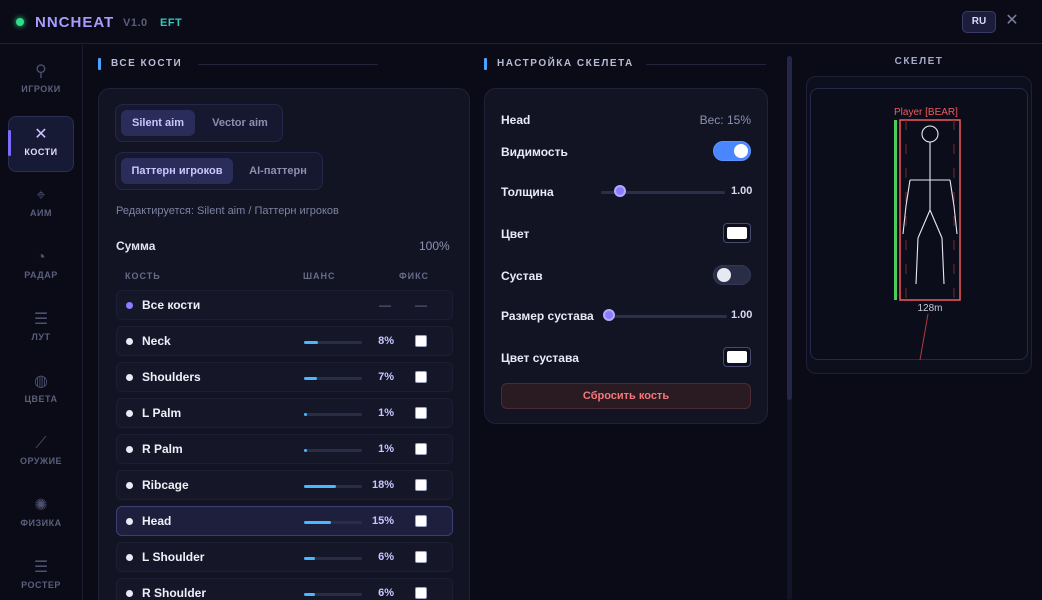  I want to click on palette-icon: ◍, so click(41, 381).